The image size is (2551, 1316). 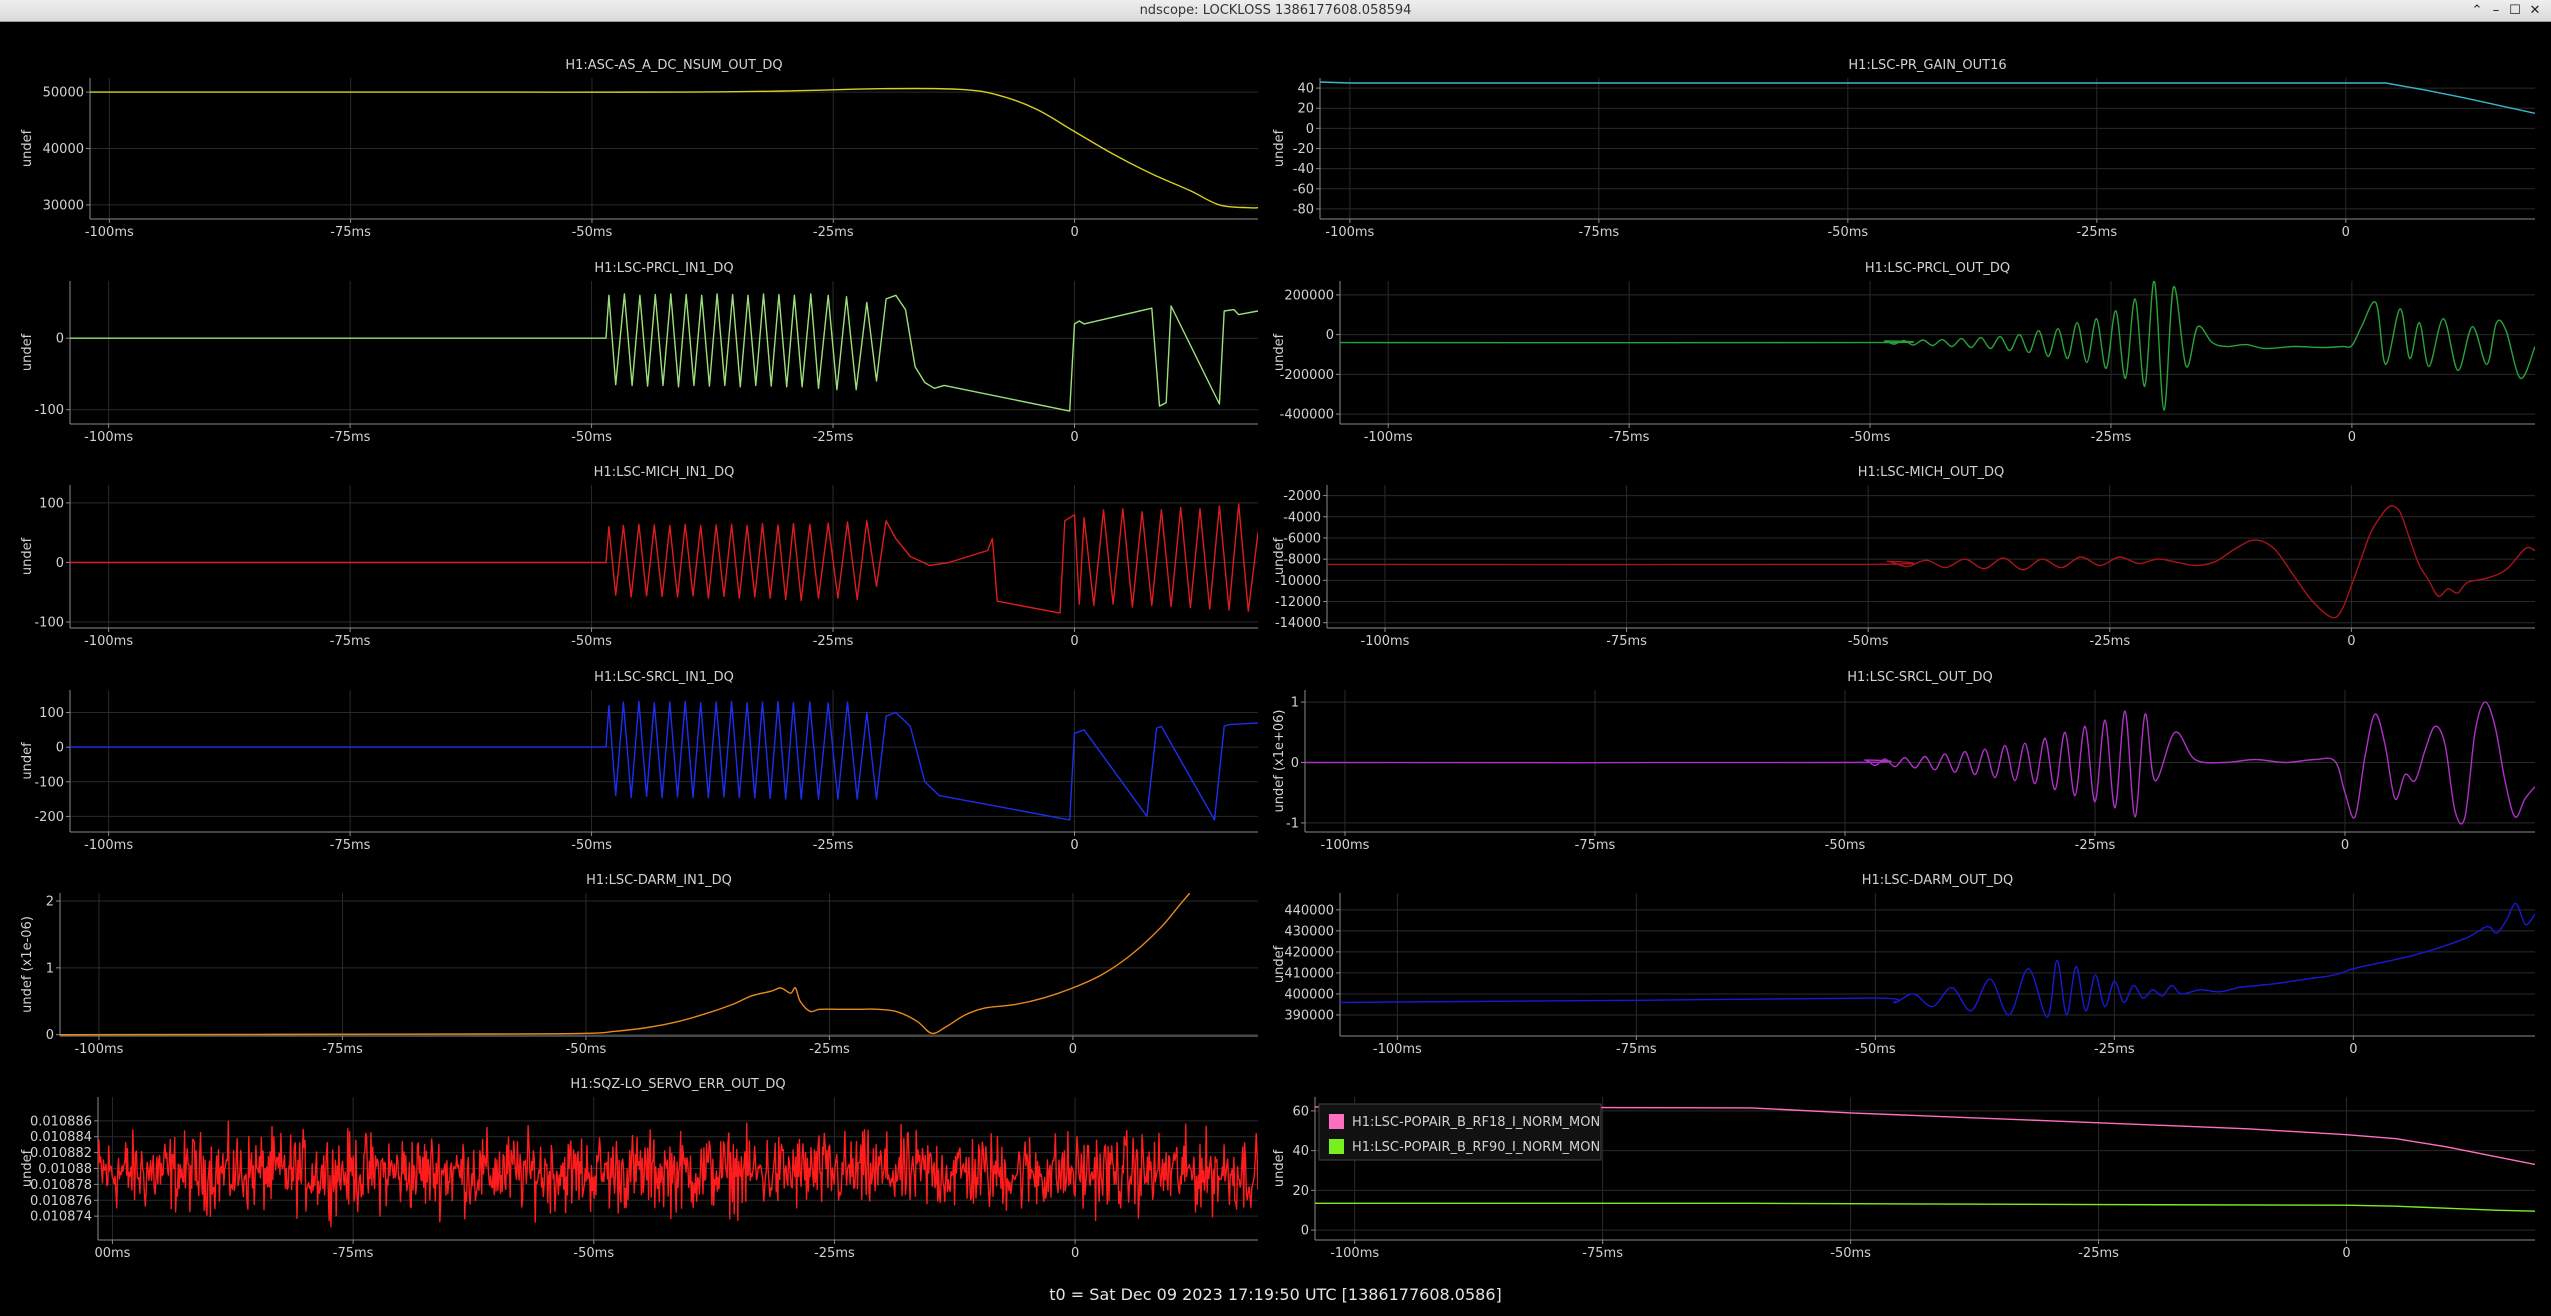 What do you see at coordinates (1303, 149) in the screenshot?
I see `y-tick-label: -20` at bounding box center [1303, 149].